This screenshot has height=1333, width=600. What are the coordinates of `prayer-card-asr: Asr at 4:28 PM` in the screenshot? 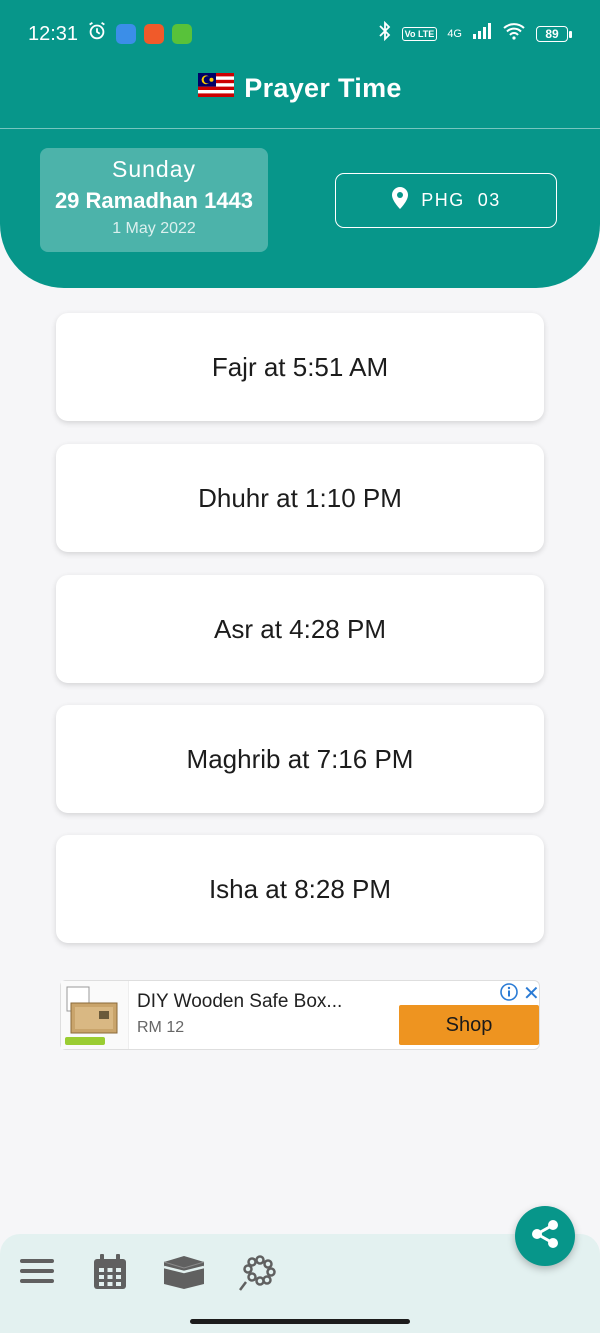 It's located at (300, 629).